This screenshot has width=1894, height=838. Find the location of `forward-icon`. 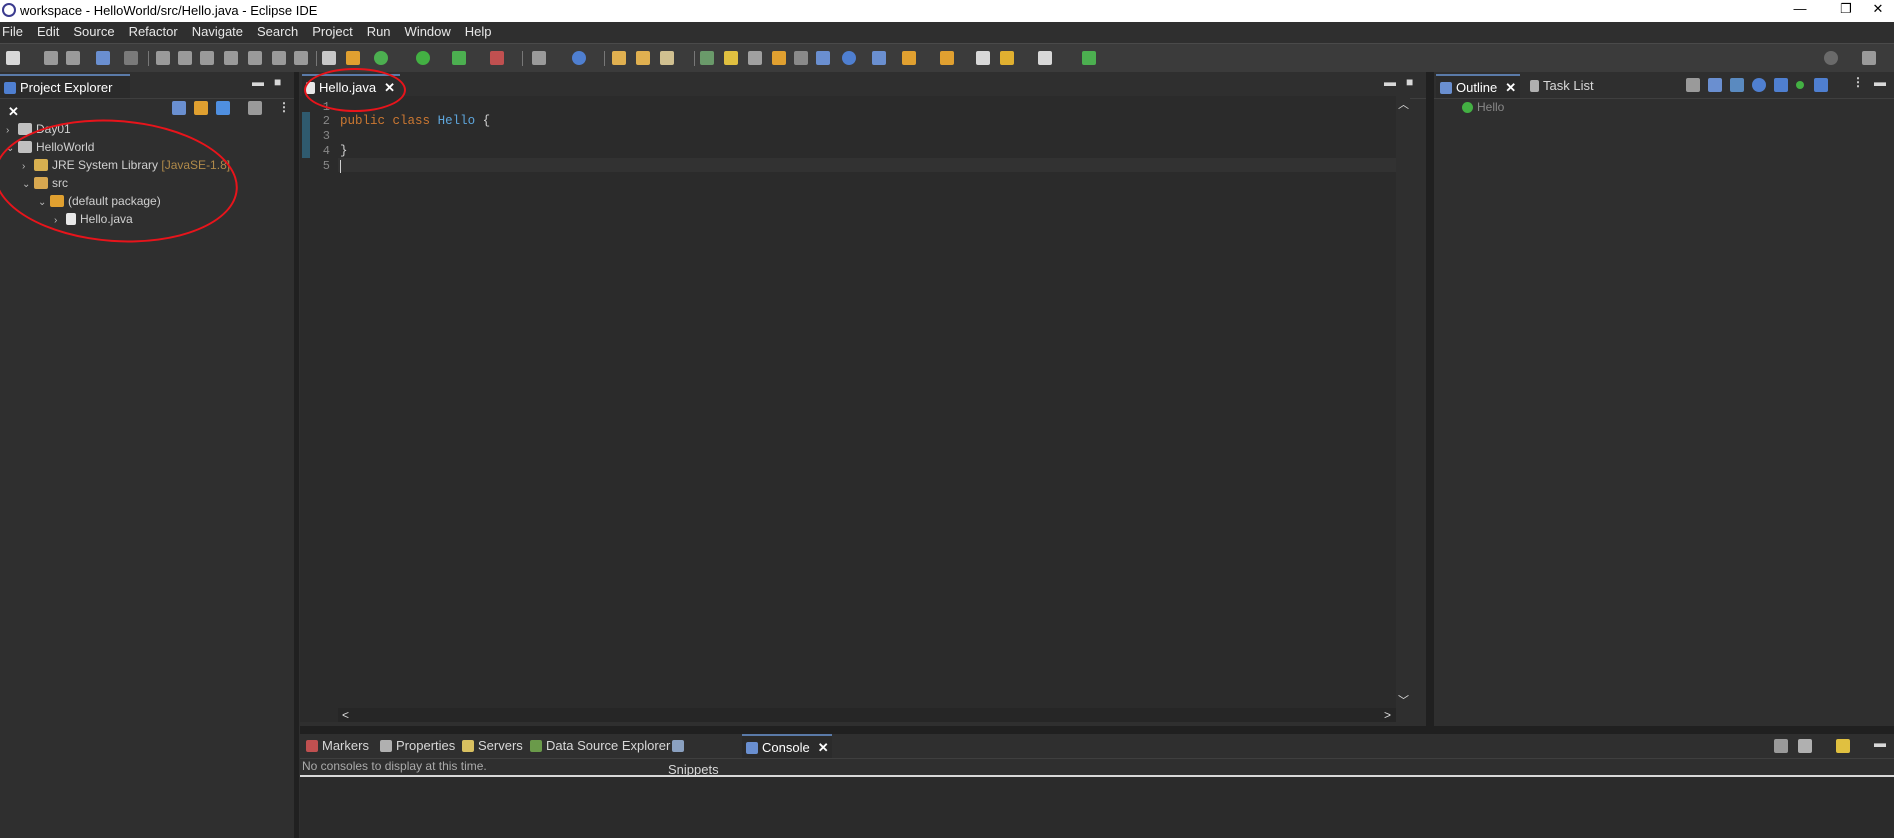

forward-icon is located at coordinates (1045, 58).